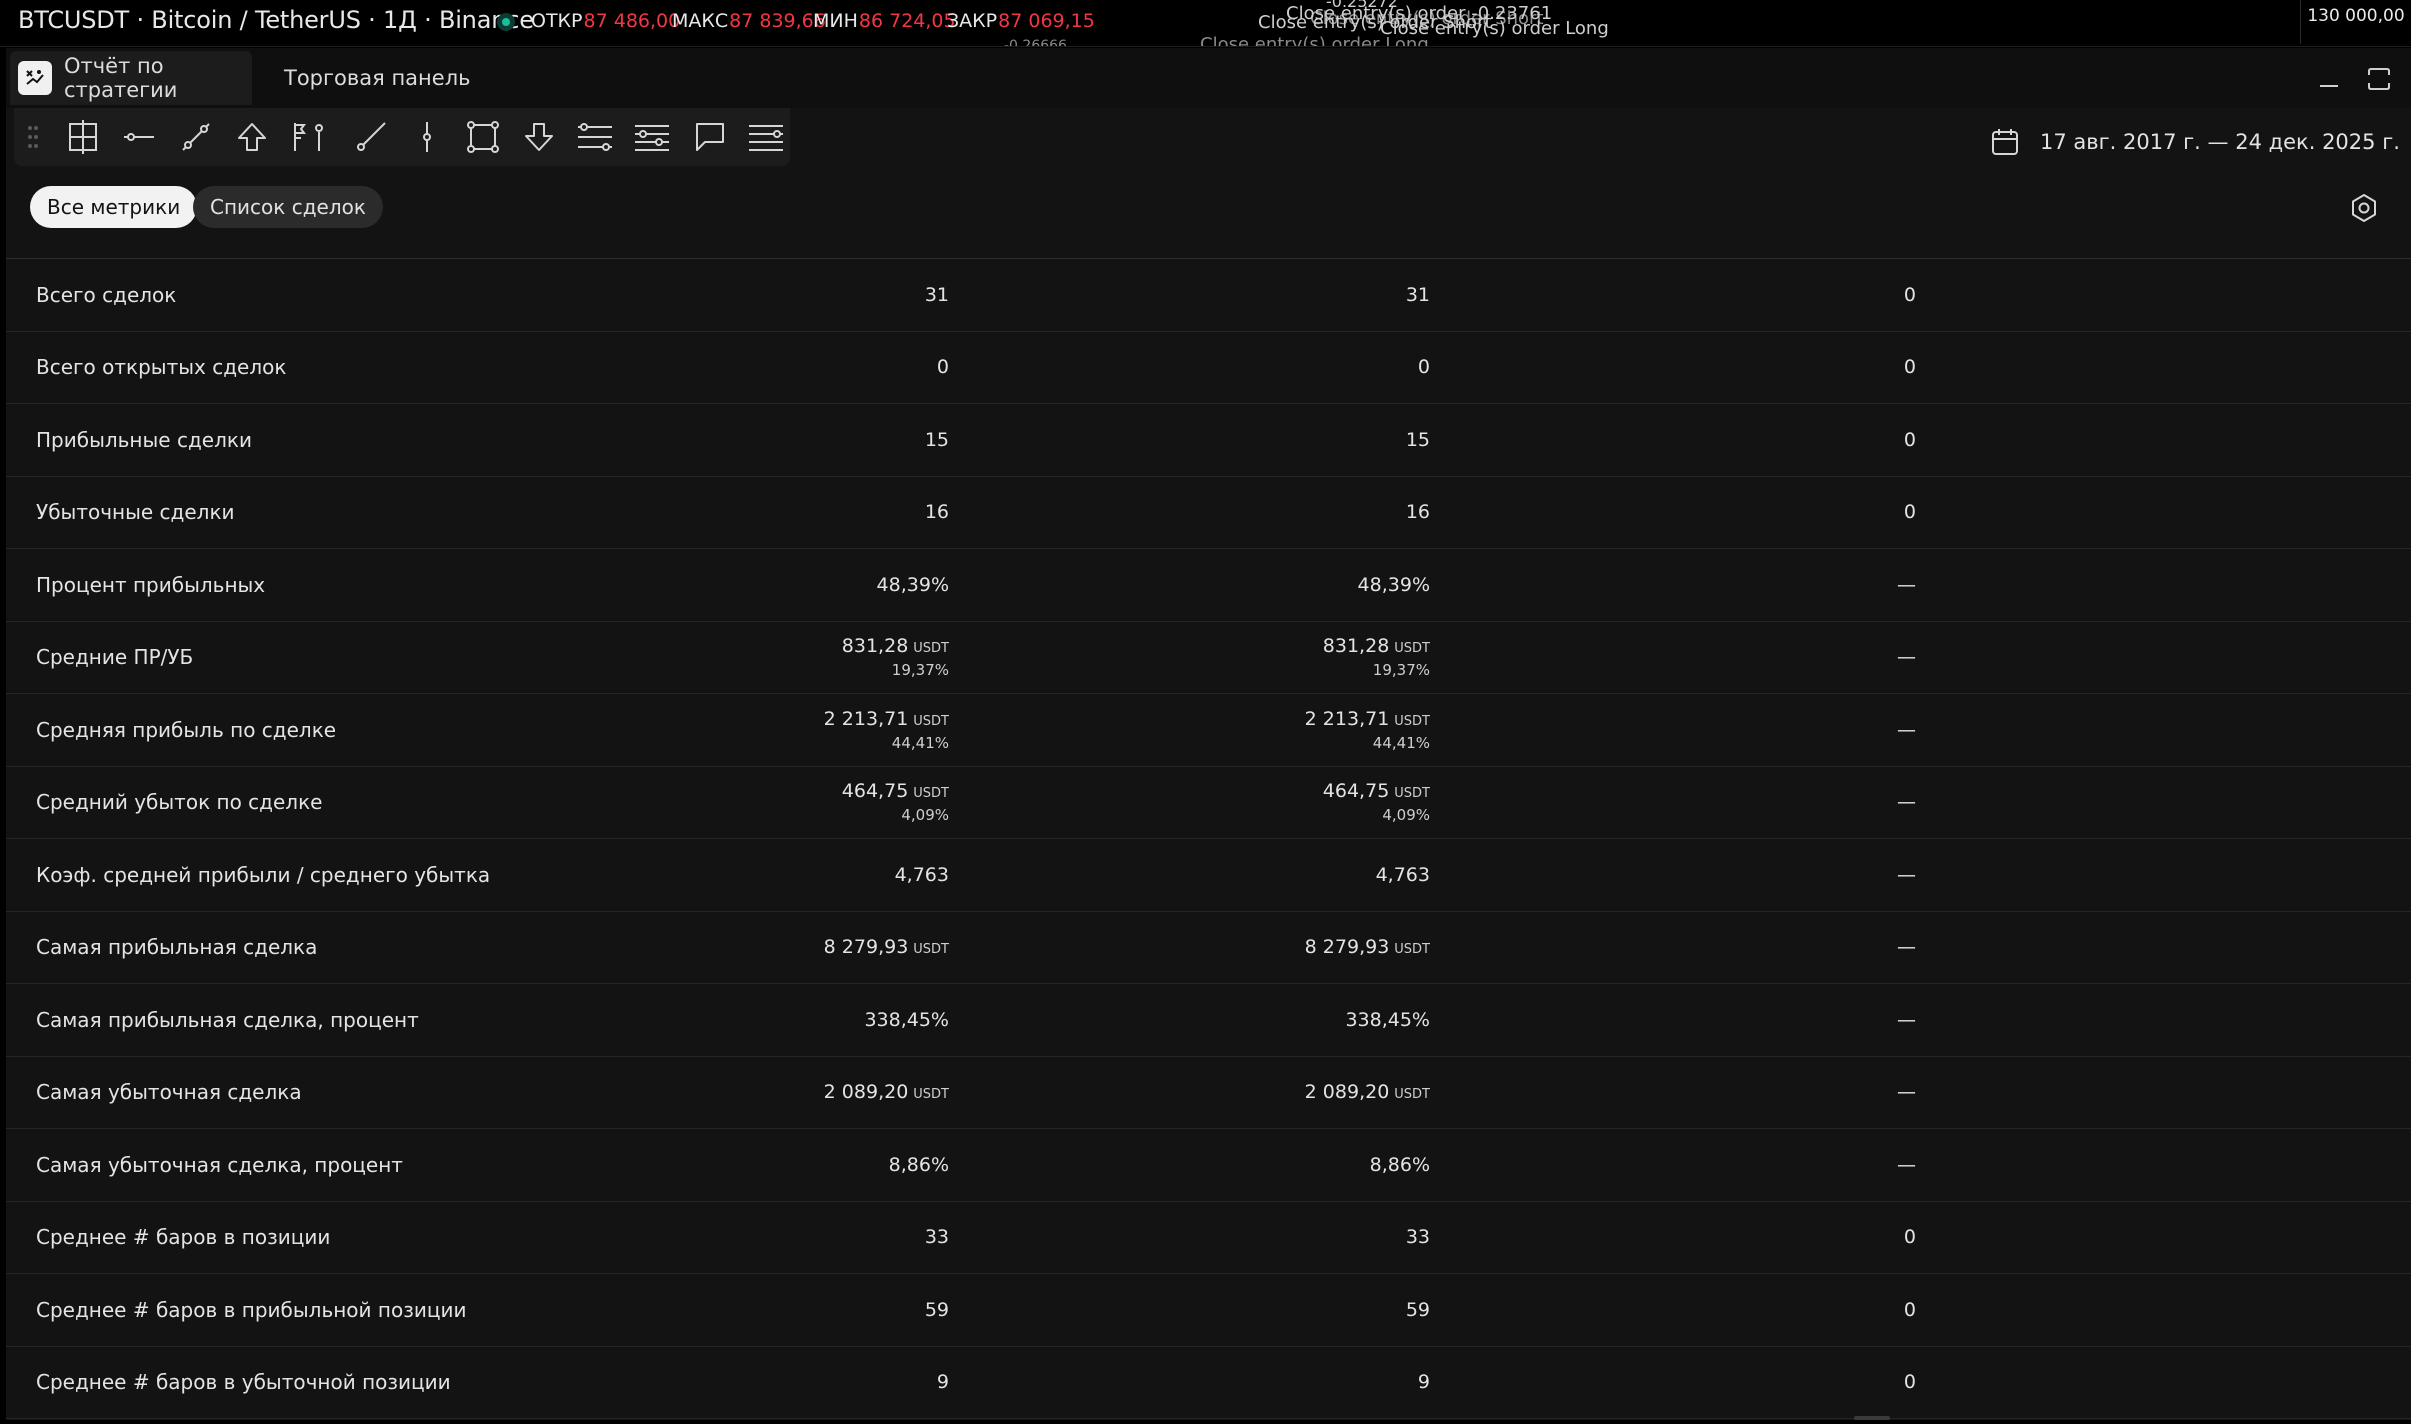 The height and width of the screenshot is (1424, 2411). Describe the element at coordinates (595, 137) in the screenshot. I see `fib-retracement-tool` at that location.